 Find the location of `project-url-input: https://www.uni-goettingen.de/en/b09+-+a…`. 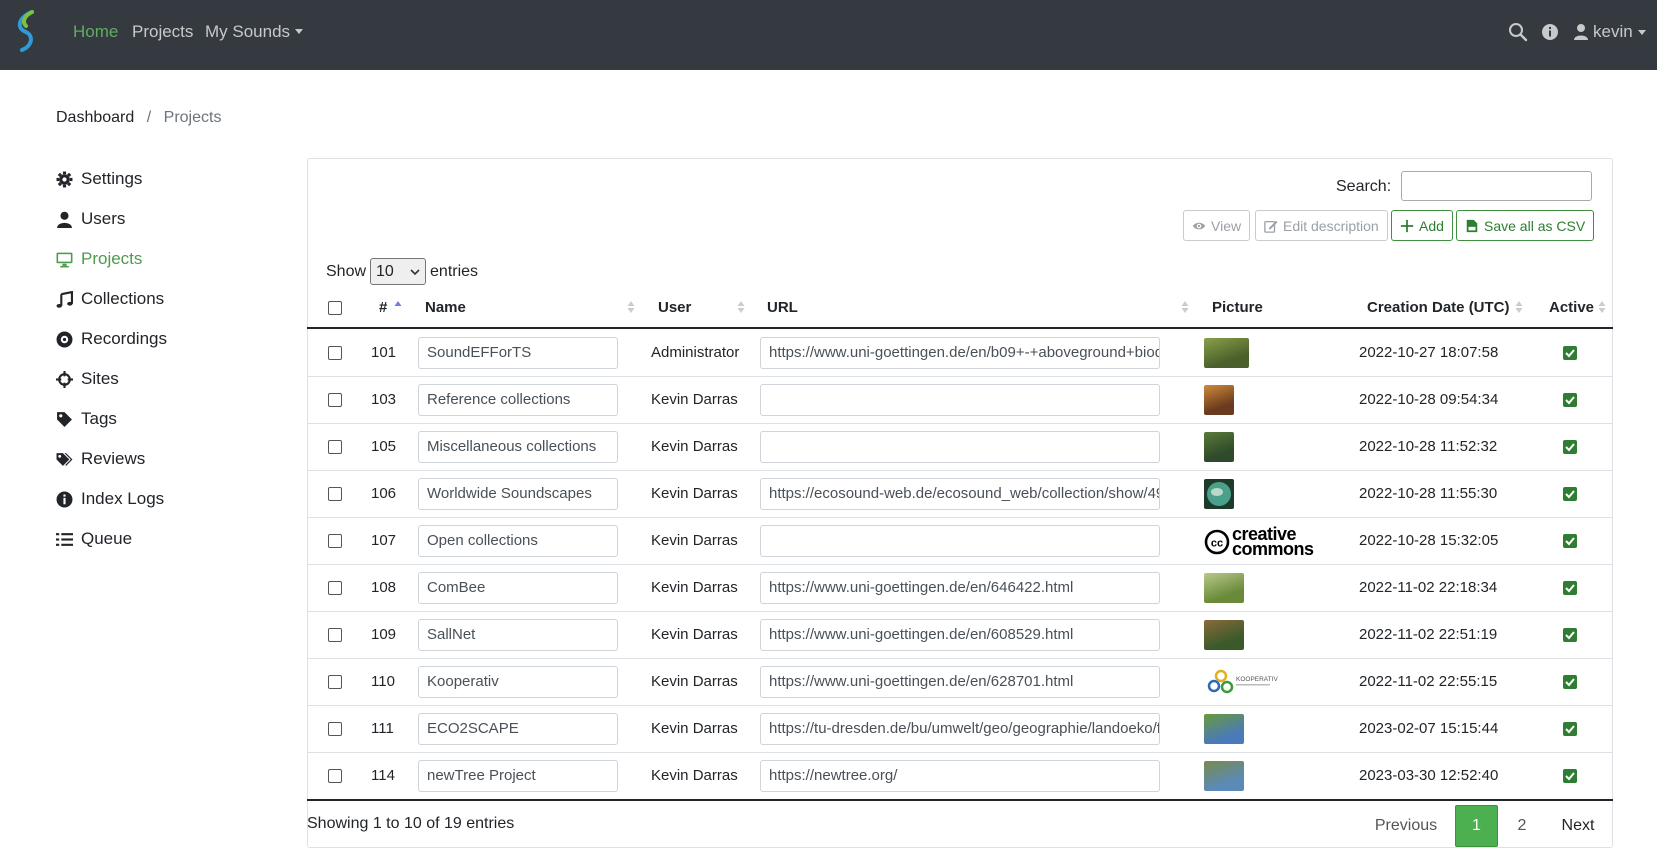

project-url-input: https://www.uni-goettingen.de/en/b09+-+a… is located at coordinates (960, 352).